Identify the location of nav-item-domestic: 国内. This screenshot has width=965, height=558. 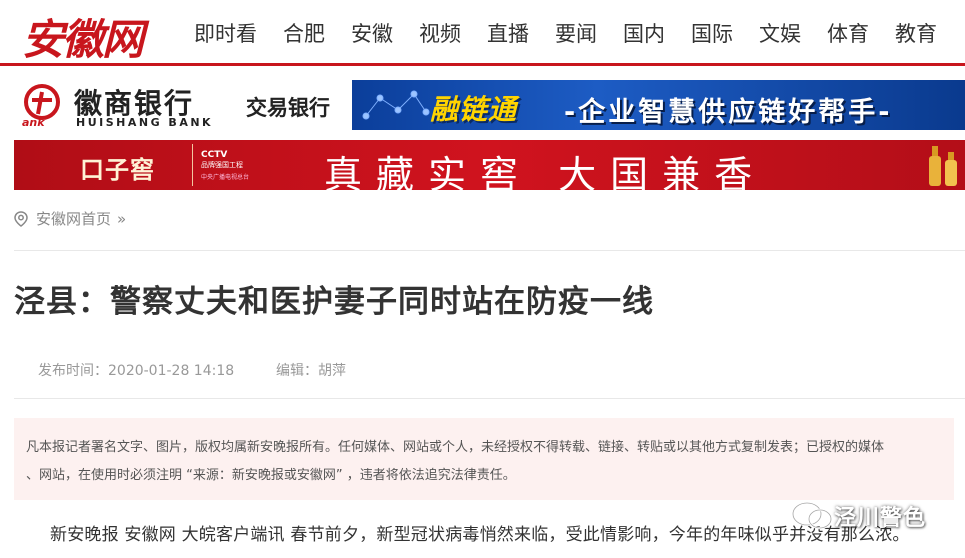
(644, 33).